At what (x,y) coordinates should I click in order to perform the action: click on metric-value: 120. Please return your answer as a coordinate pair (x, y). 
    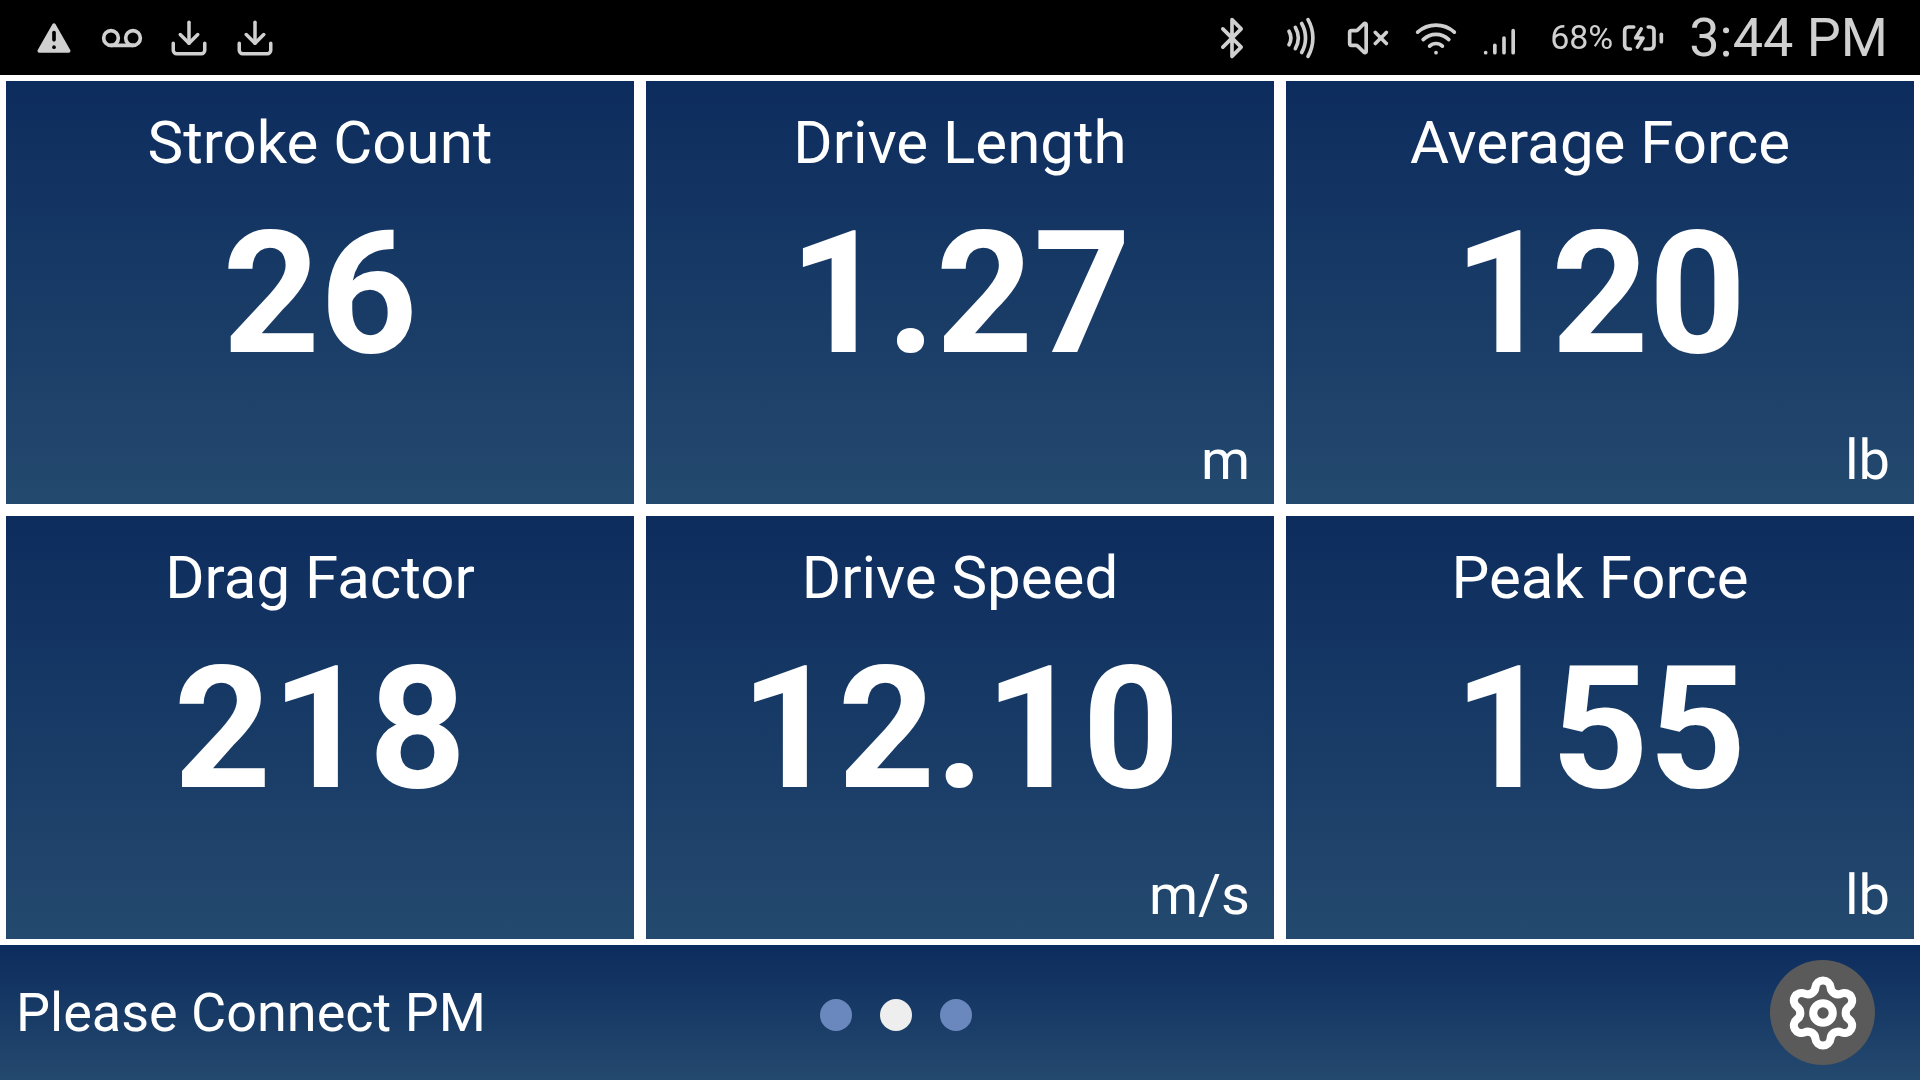
    Looking at the image, I should click on (1600, 294).